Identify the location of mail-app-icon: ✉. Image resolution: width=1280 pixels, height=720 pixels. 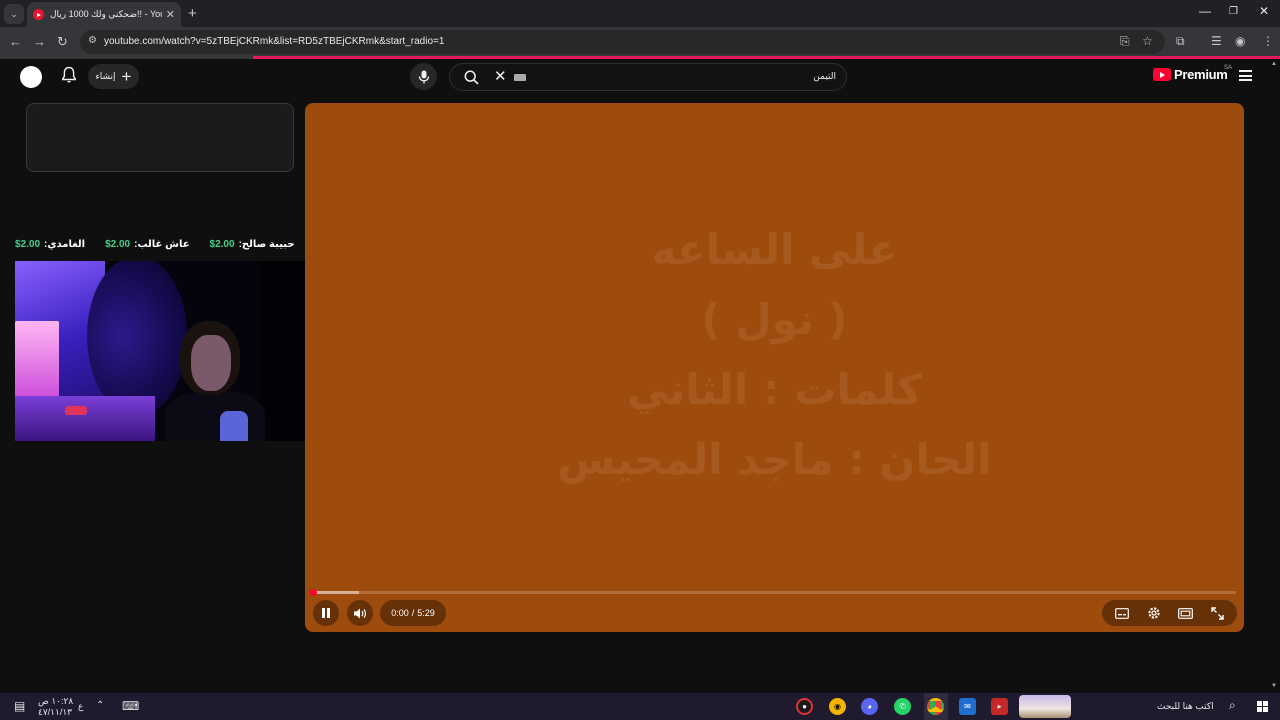
(967, 706).